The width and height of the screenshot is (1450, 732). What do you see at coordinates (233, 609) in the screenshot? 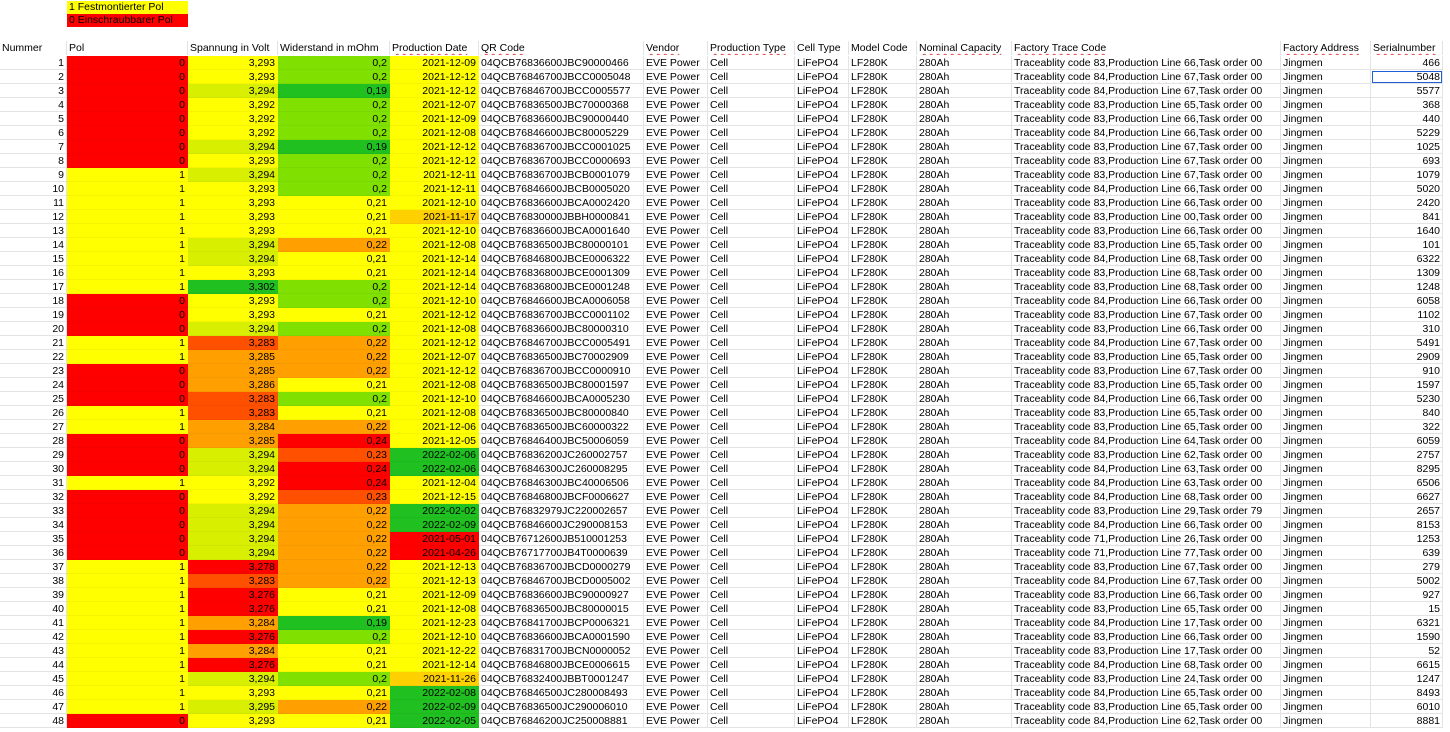
I see `cell-spannung: 3,276` at bounding box center [233, 609].